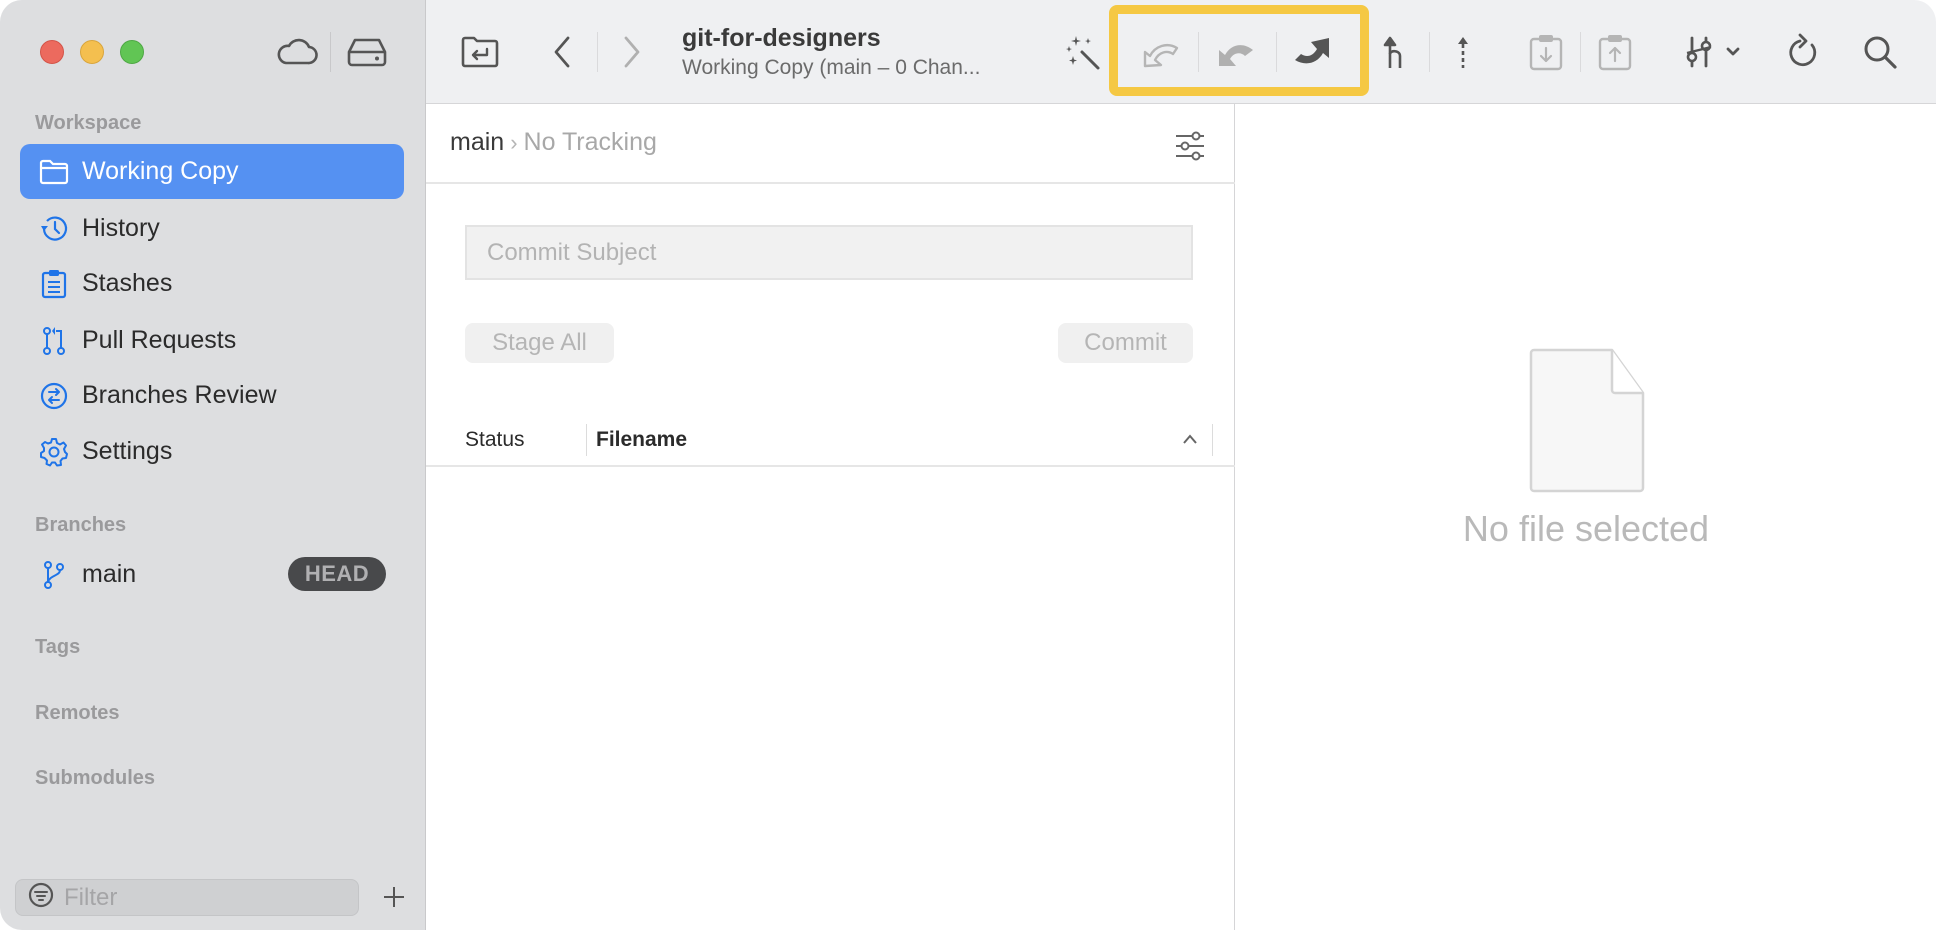  I want to click on push-button, so click(1463, 52).